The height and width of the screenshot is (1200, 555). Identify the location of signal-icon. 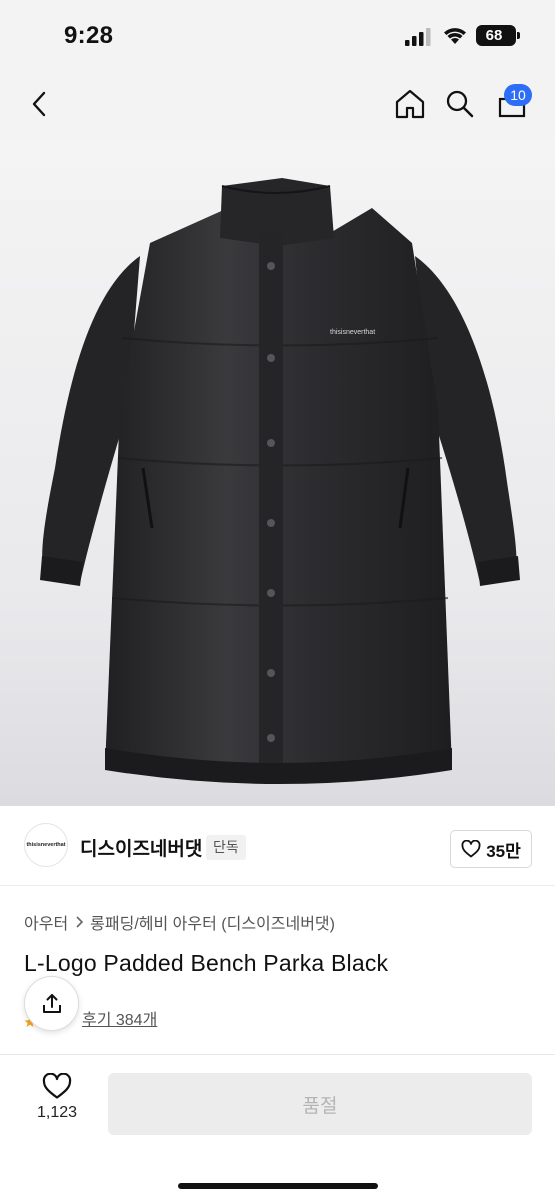
(418, 37).